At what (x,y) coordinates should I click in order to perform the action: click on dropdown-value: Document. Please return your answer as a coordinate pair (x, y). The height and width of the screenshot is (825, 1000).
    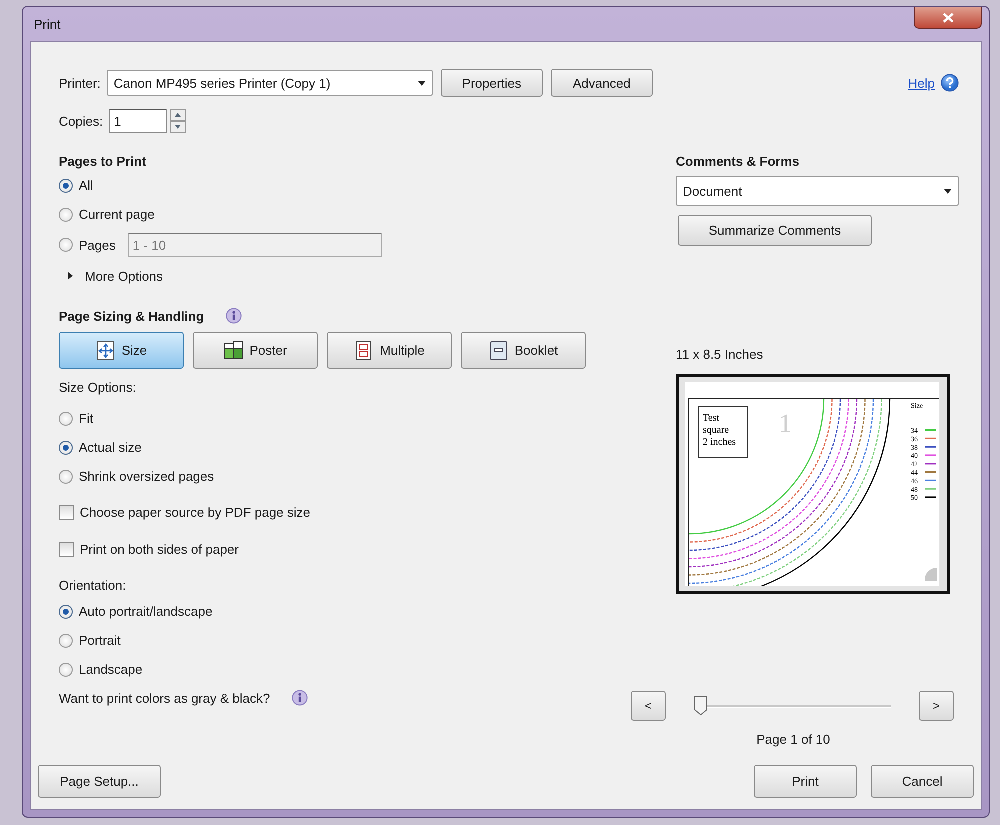
    Looking at the image, I should click on (712, 191).